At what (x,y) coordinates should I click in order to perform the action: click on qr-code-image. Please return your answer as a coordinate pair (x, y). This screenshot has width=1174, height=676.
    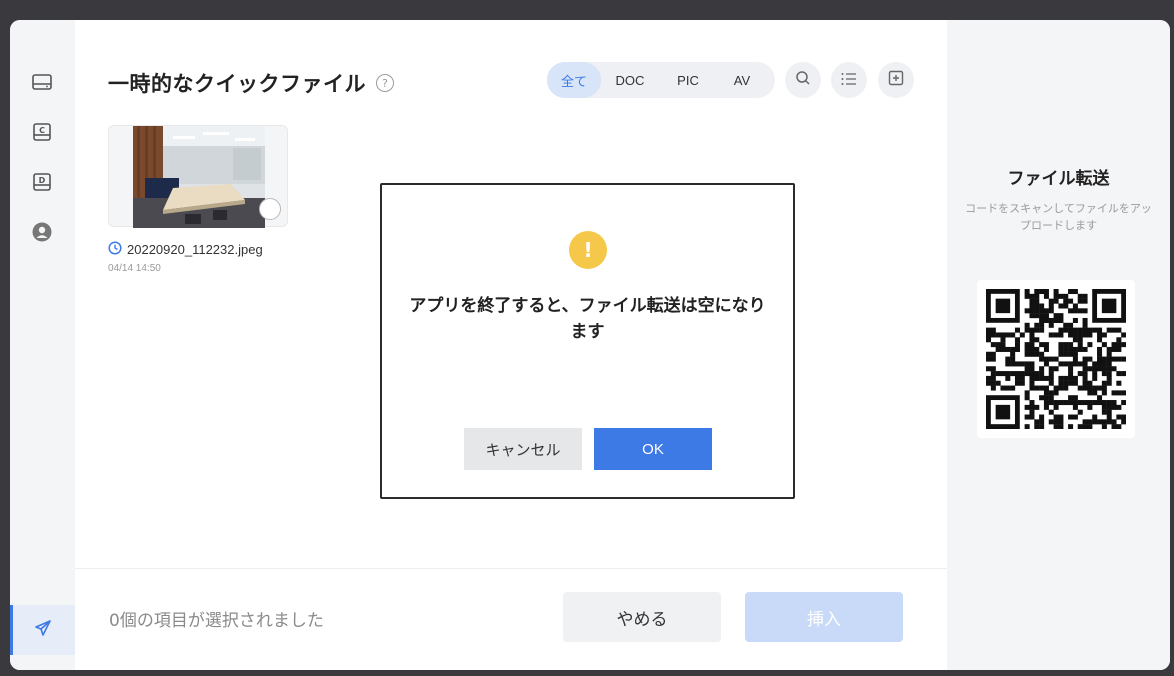
    Looking at the image, I should click on (1056, 359).